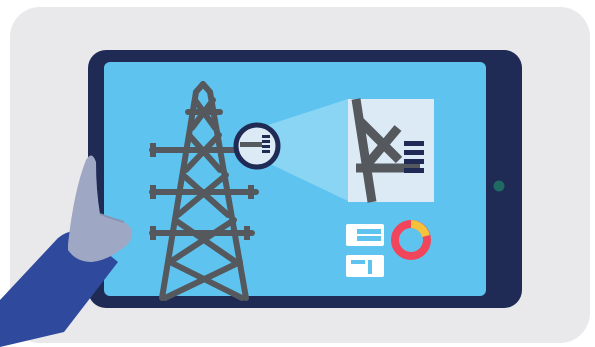 The height and width of the screenshot is (347, 595). I want to click on camera-dot, so click(499, 186).